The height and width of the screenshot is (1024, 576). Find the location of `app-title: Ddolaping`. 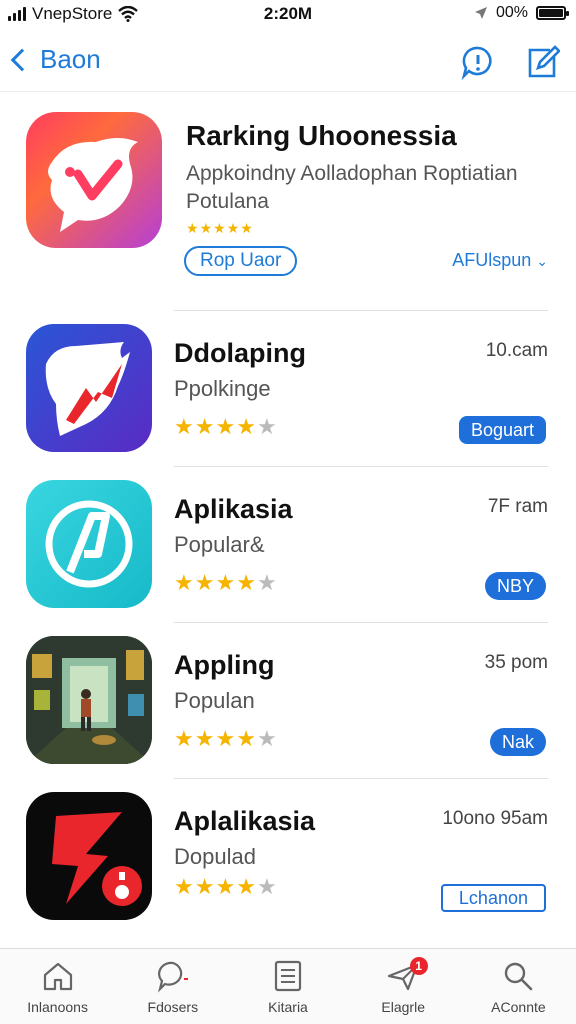

app-title: Ddolaping is located at coordinates (240, 353).